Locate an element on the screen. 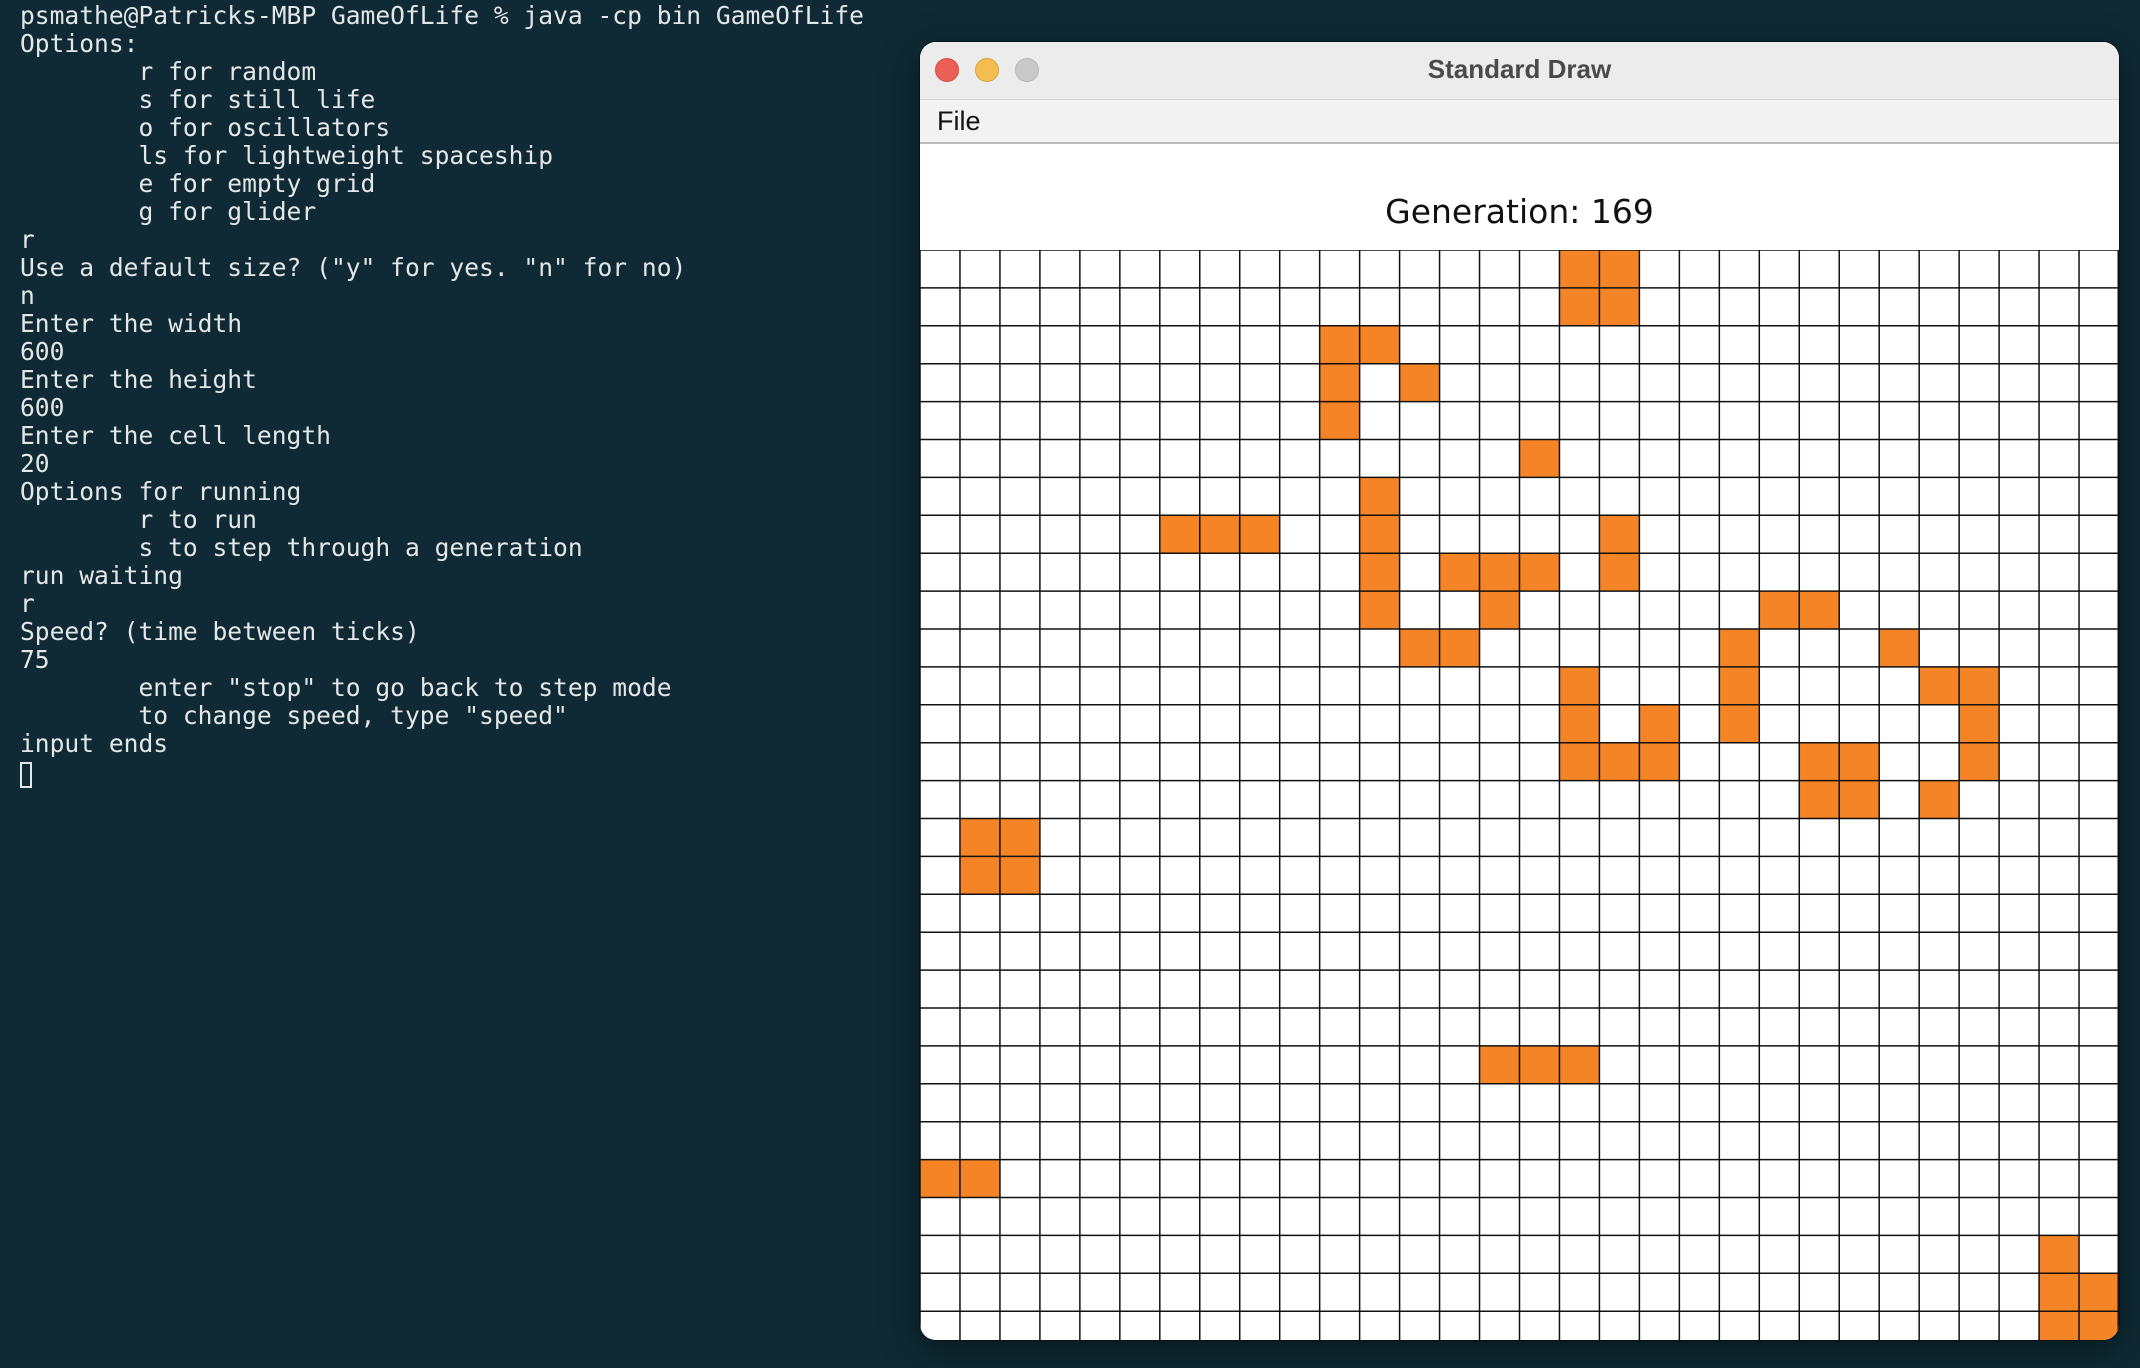 The width and height of the screenshot is (2140, 1368). terminal-line: e for empty grid is located at coordinates (198, 183).